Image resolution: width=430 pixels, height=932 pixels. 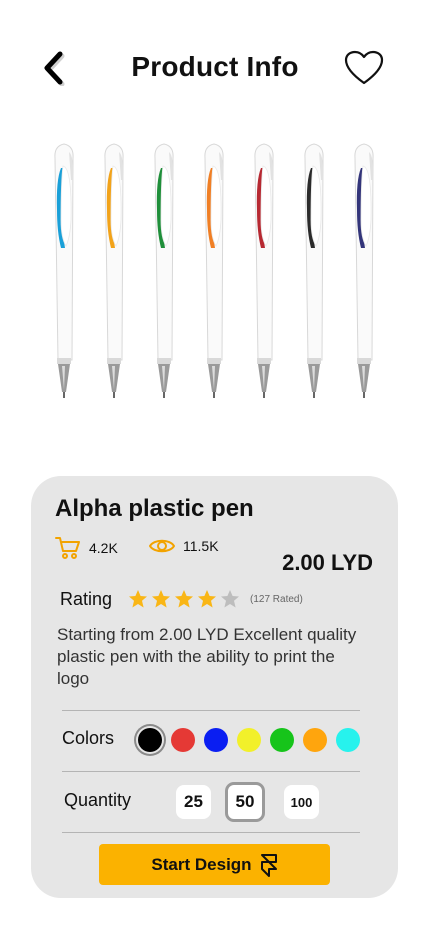 I want to click on header: Product Info, so click(x=215, y=68).